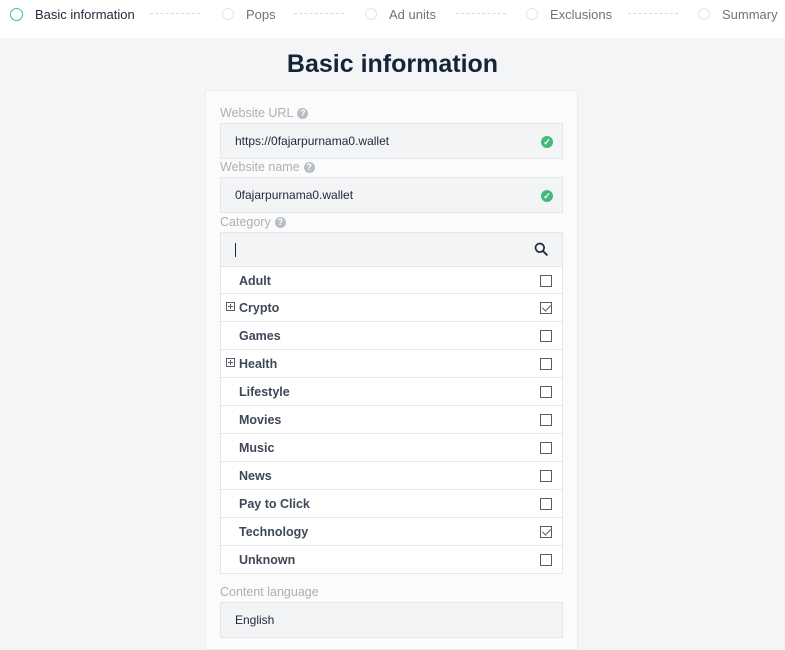 Image resolution: width=785 pixels, height=650 pixels. What do you see at coordinates (264, 113) in the screenshot?
I see `website-url-label: Website URL ?` at bounding box center [264, 113].